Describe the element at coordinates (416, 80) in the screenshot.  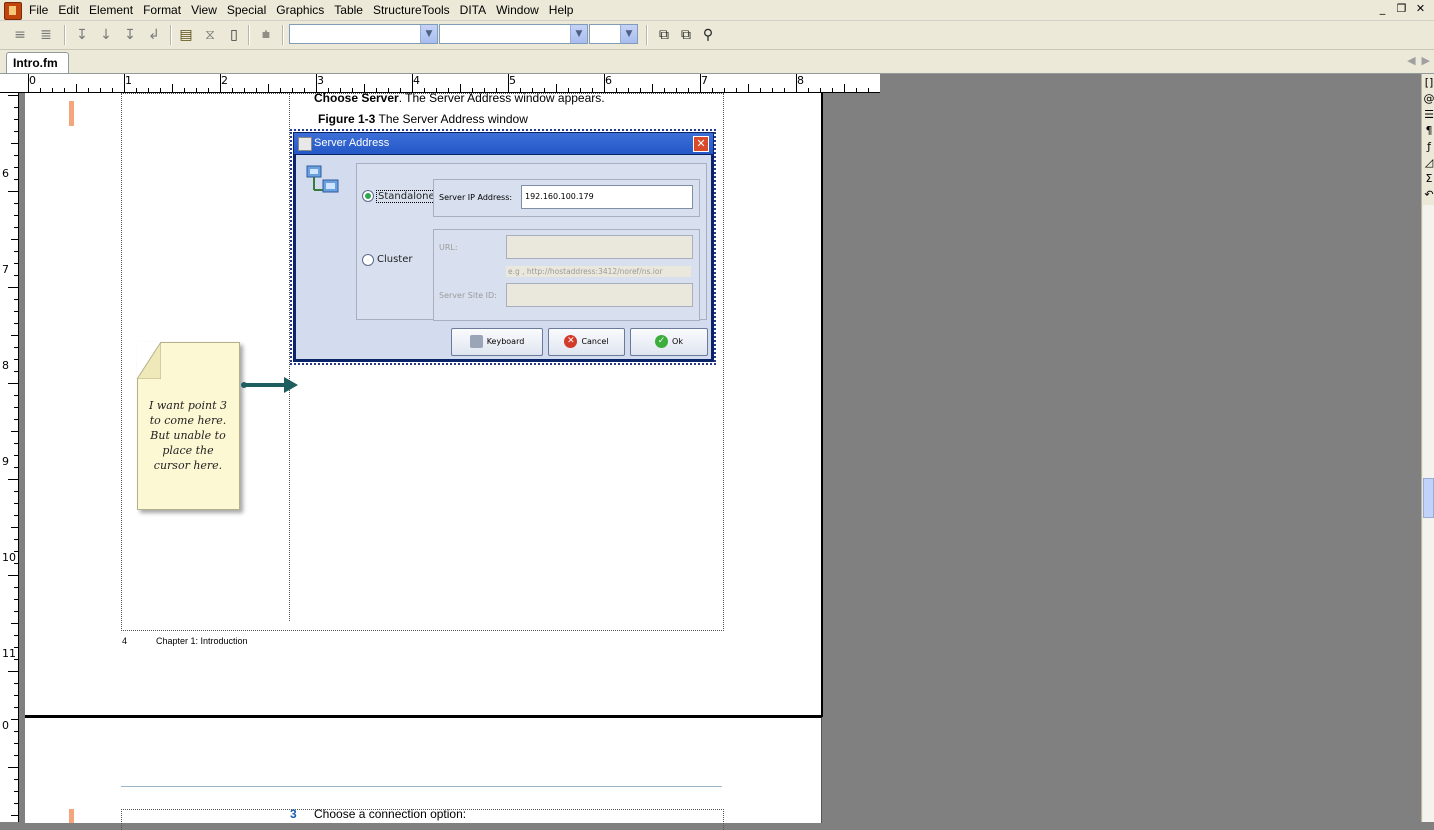
I see `ruler-label: 4` at that location.